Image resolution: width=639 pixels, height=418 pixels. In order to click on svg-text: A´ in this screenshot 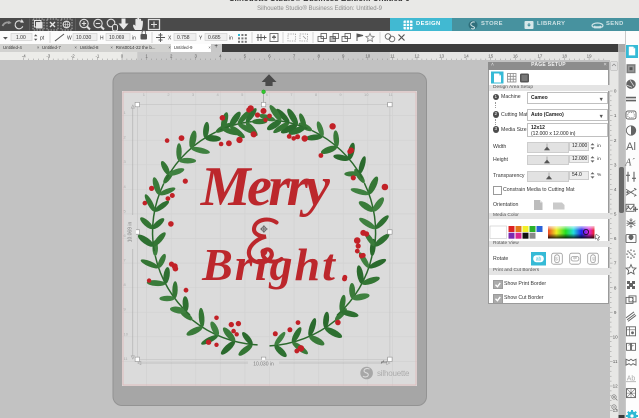, I will do `click(629, 162)`.